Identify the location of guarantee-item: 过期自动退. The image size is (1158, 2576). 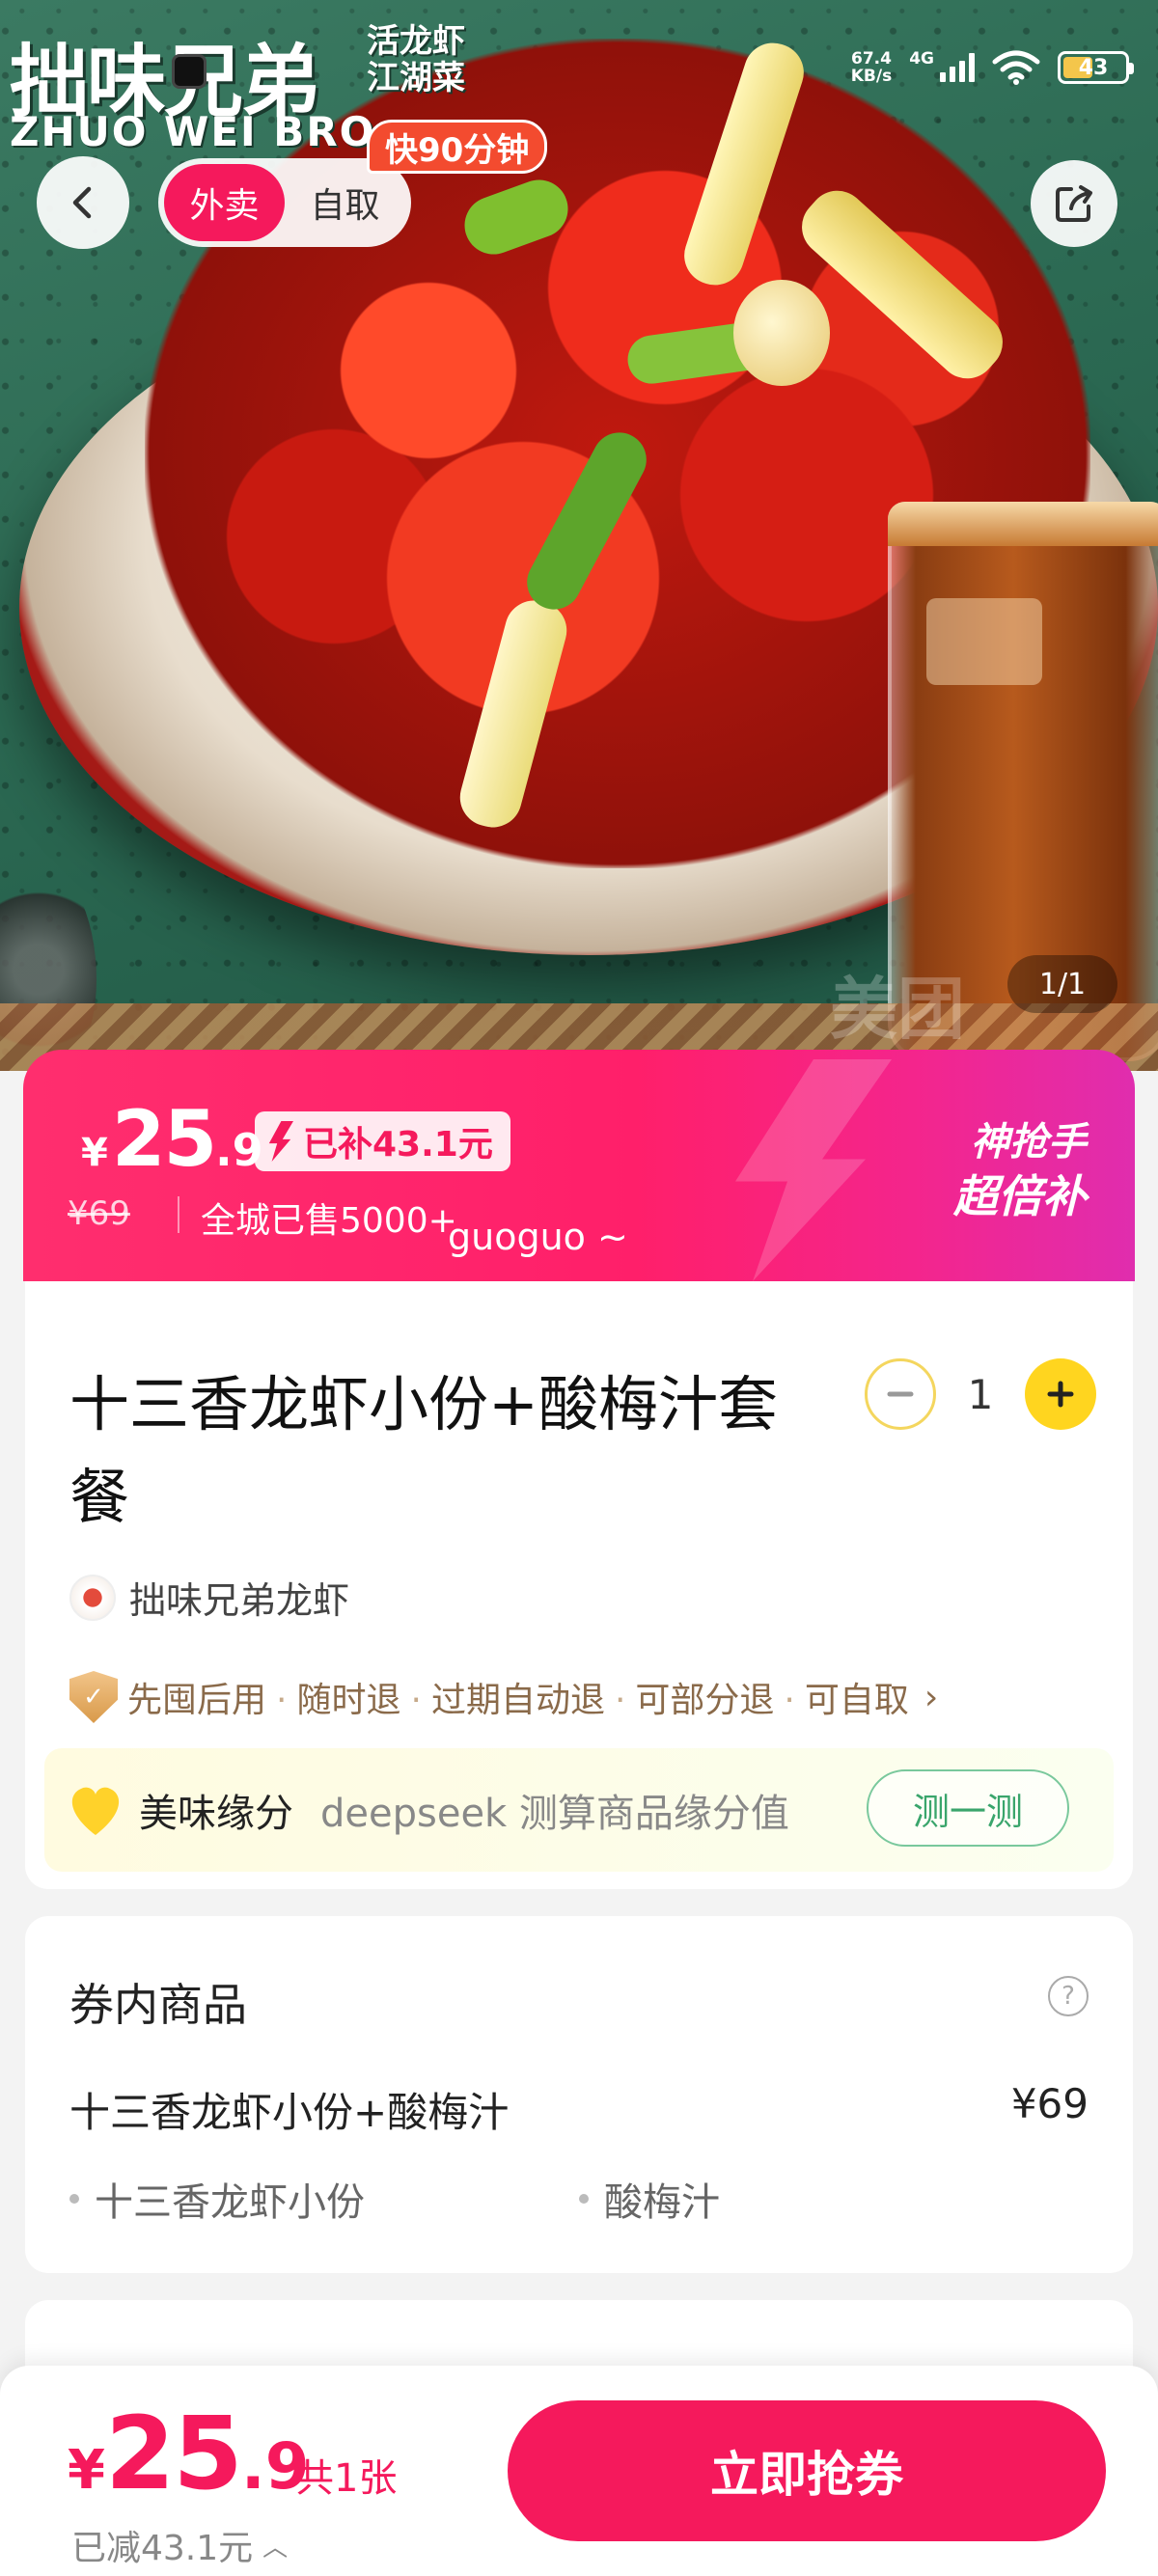
(517, 1700).